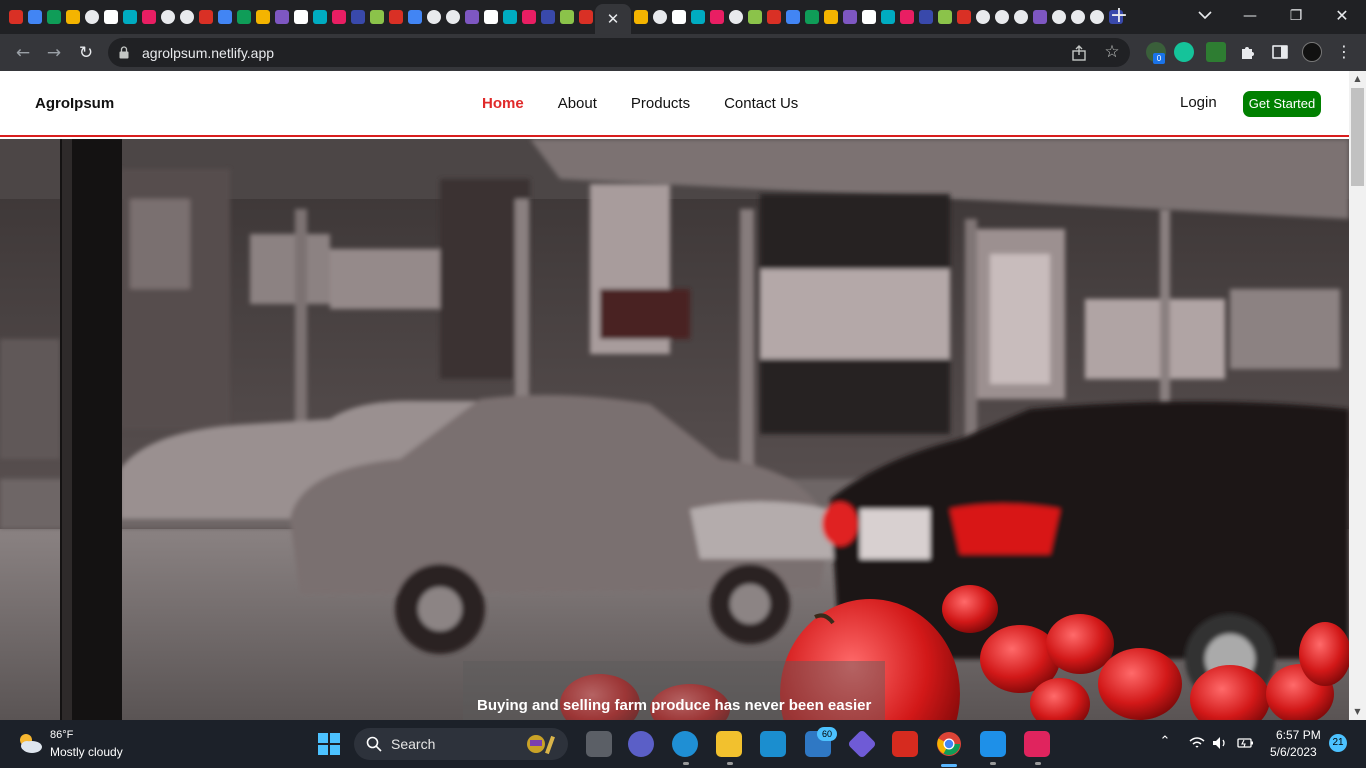 The width and height of the screenshot is (1366, 768). Describe the element at coordinates (1220, 743) in the screenshot. I see `volume-icon` at that location.